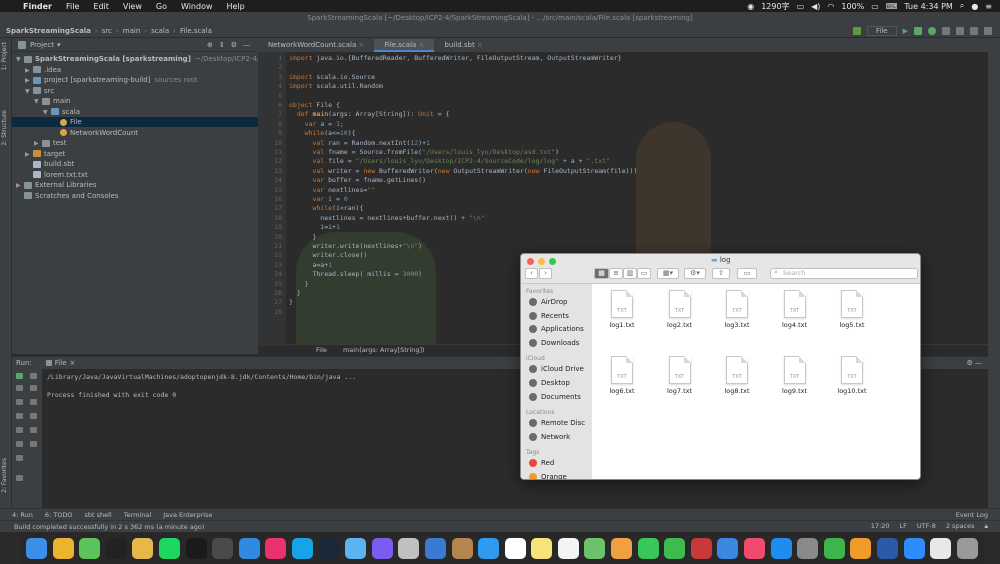 Image resolution: width=1000 pixels, height=564 pixels. I want to click on airplay-icon: ▭, so click(801, 6).